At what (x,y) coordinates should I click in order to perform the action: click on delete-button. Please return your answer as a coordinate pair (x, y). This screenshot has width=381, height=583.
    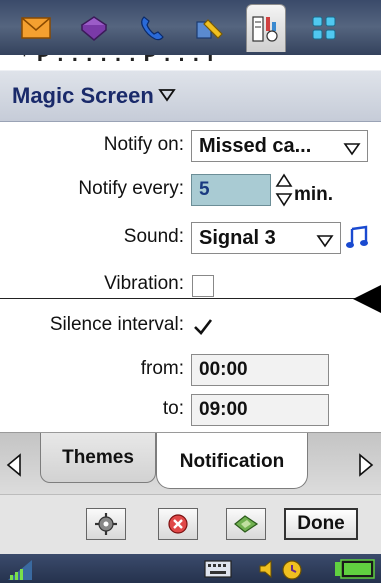
    Looking at the image, I should click on (178, 524).